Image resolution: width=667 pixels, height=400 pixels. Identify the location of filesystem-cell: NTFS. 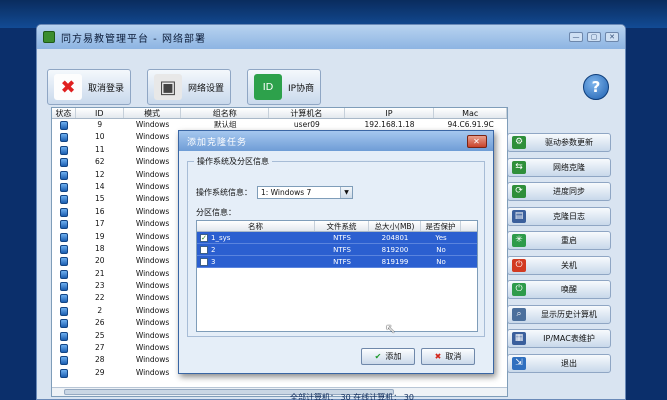
(342, 262).